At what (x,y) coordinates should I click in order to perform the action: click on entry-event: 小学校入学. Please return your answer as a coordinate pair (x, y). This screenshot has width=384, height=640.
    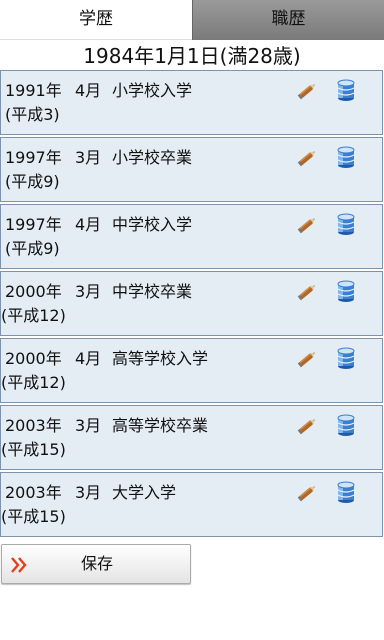
    Looking at the image, I should click on (152, 90).